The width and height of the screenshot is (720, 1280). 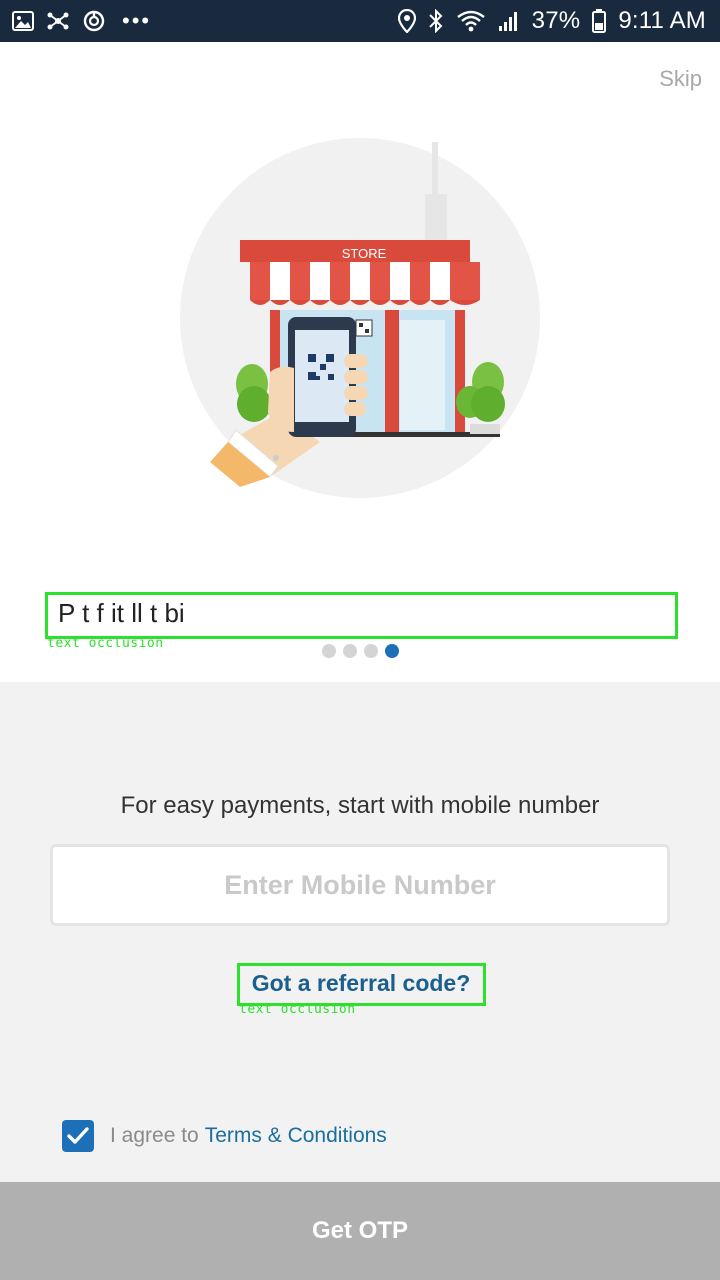 What do you see at coordinates (154, 1135) in the screenshot?
I see `agree-prefix-text: I agree to` at bounding box center [154, 1135].